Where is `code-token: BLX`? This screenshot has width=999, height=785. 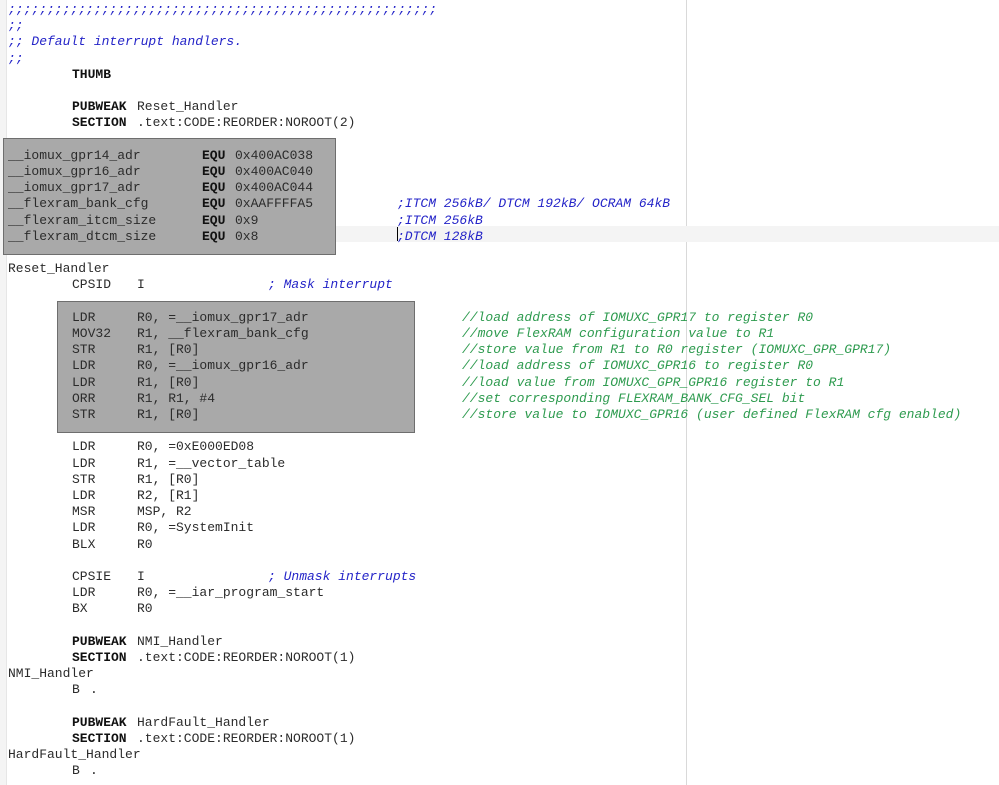 code-token: BLX is located at coordinates (84, 544).